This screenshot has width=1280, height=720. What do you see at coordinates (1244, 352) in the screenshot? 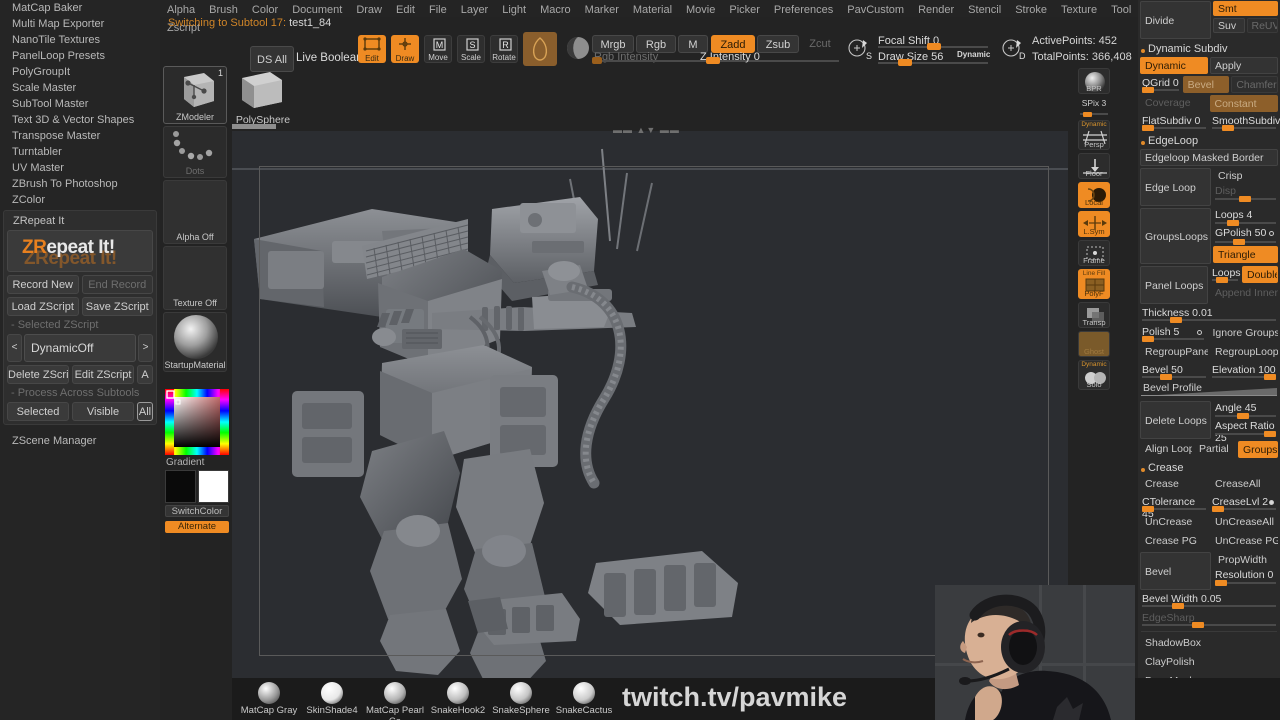
I see `regroup-loops-button: RegroupLoops` at bounding box center [1244, 352].